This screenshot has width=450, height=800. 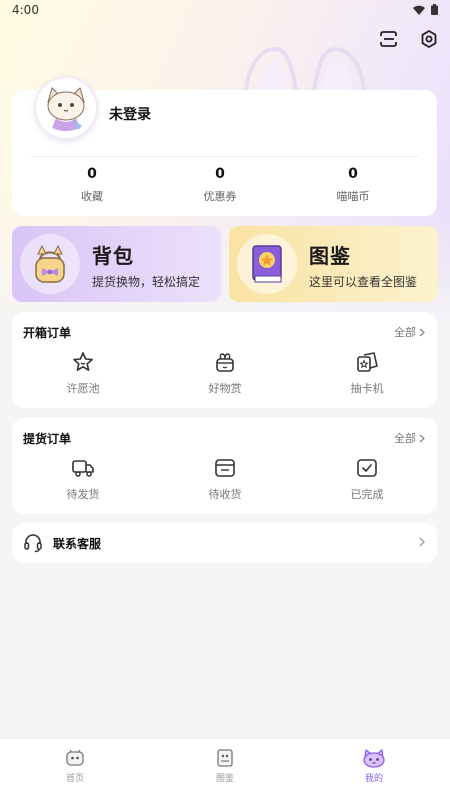 I want to click on section-title: 开箱订单, so click(x=47, y=333).